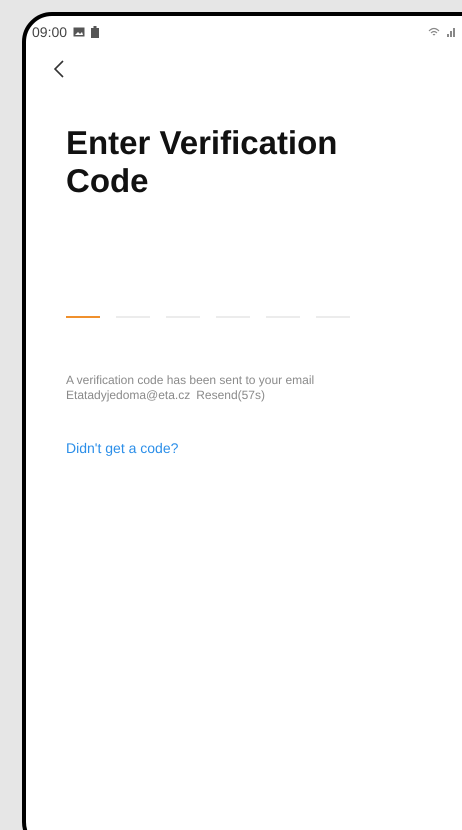 This screenshot has width=462, height=830. What do you see at coordinates (451, 32) in the screenshot?
I see `signal-icon` at bounding box center [451, 32].